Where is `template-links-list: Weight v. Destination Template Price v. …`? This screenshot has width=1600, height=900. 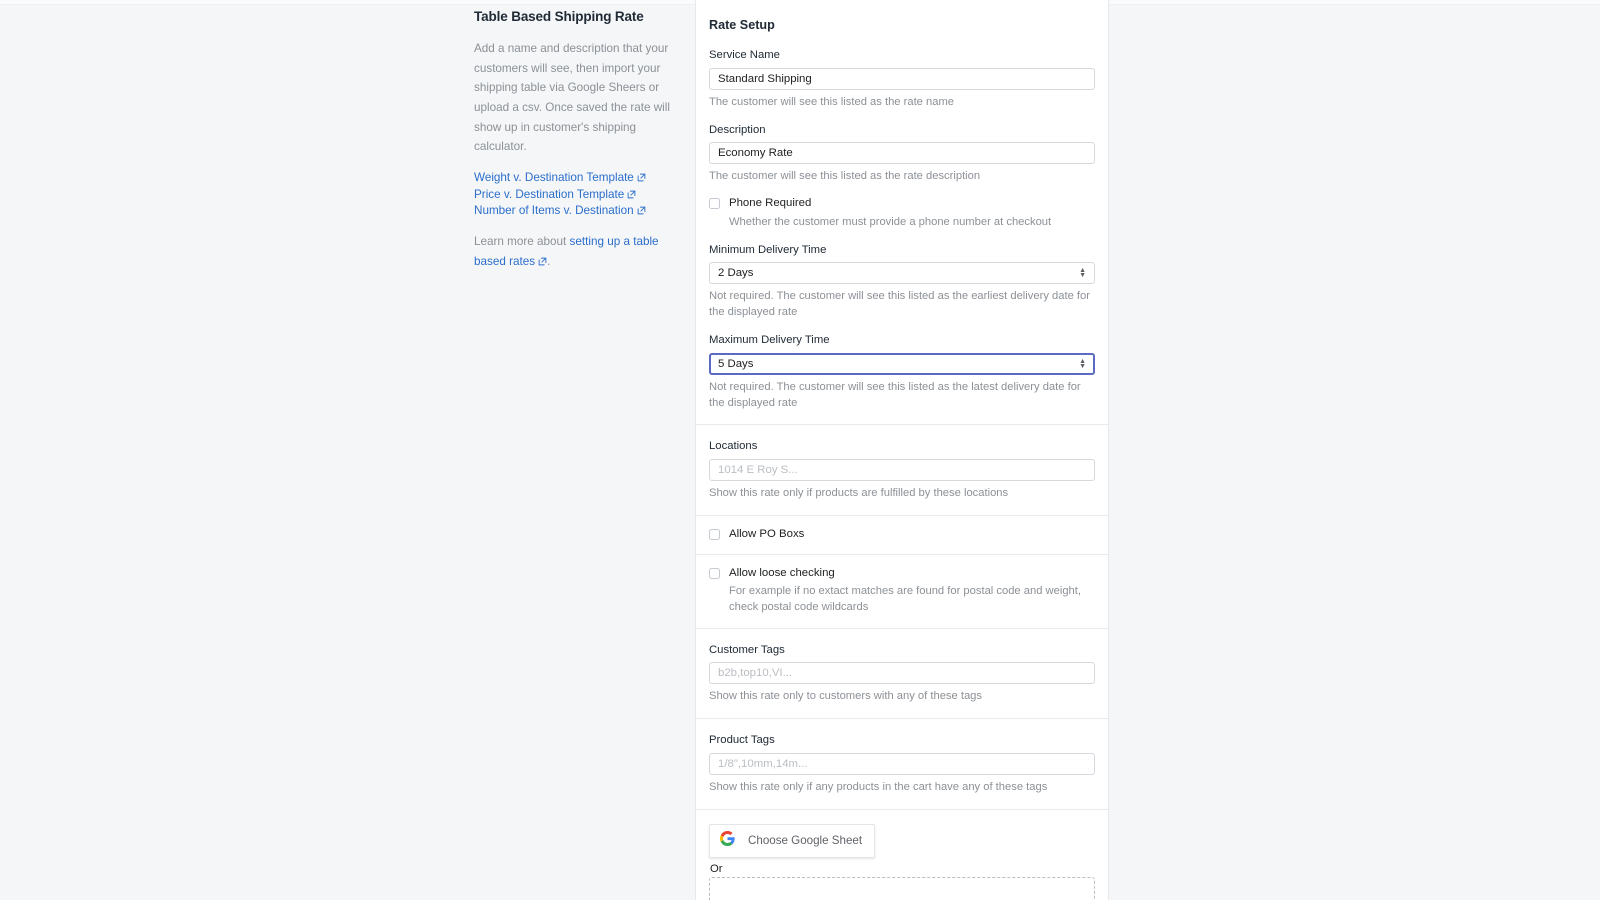
template-links-list: Weight v. Destination Template Price v. … is located at coordinates (574, 194).